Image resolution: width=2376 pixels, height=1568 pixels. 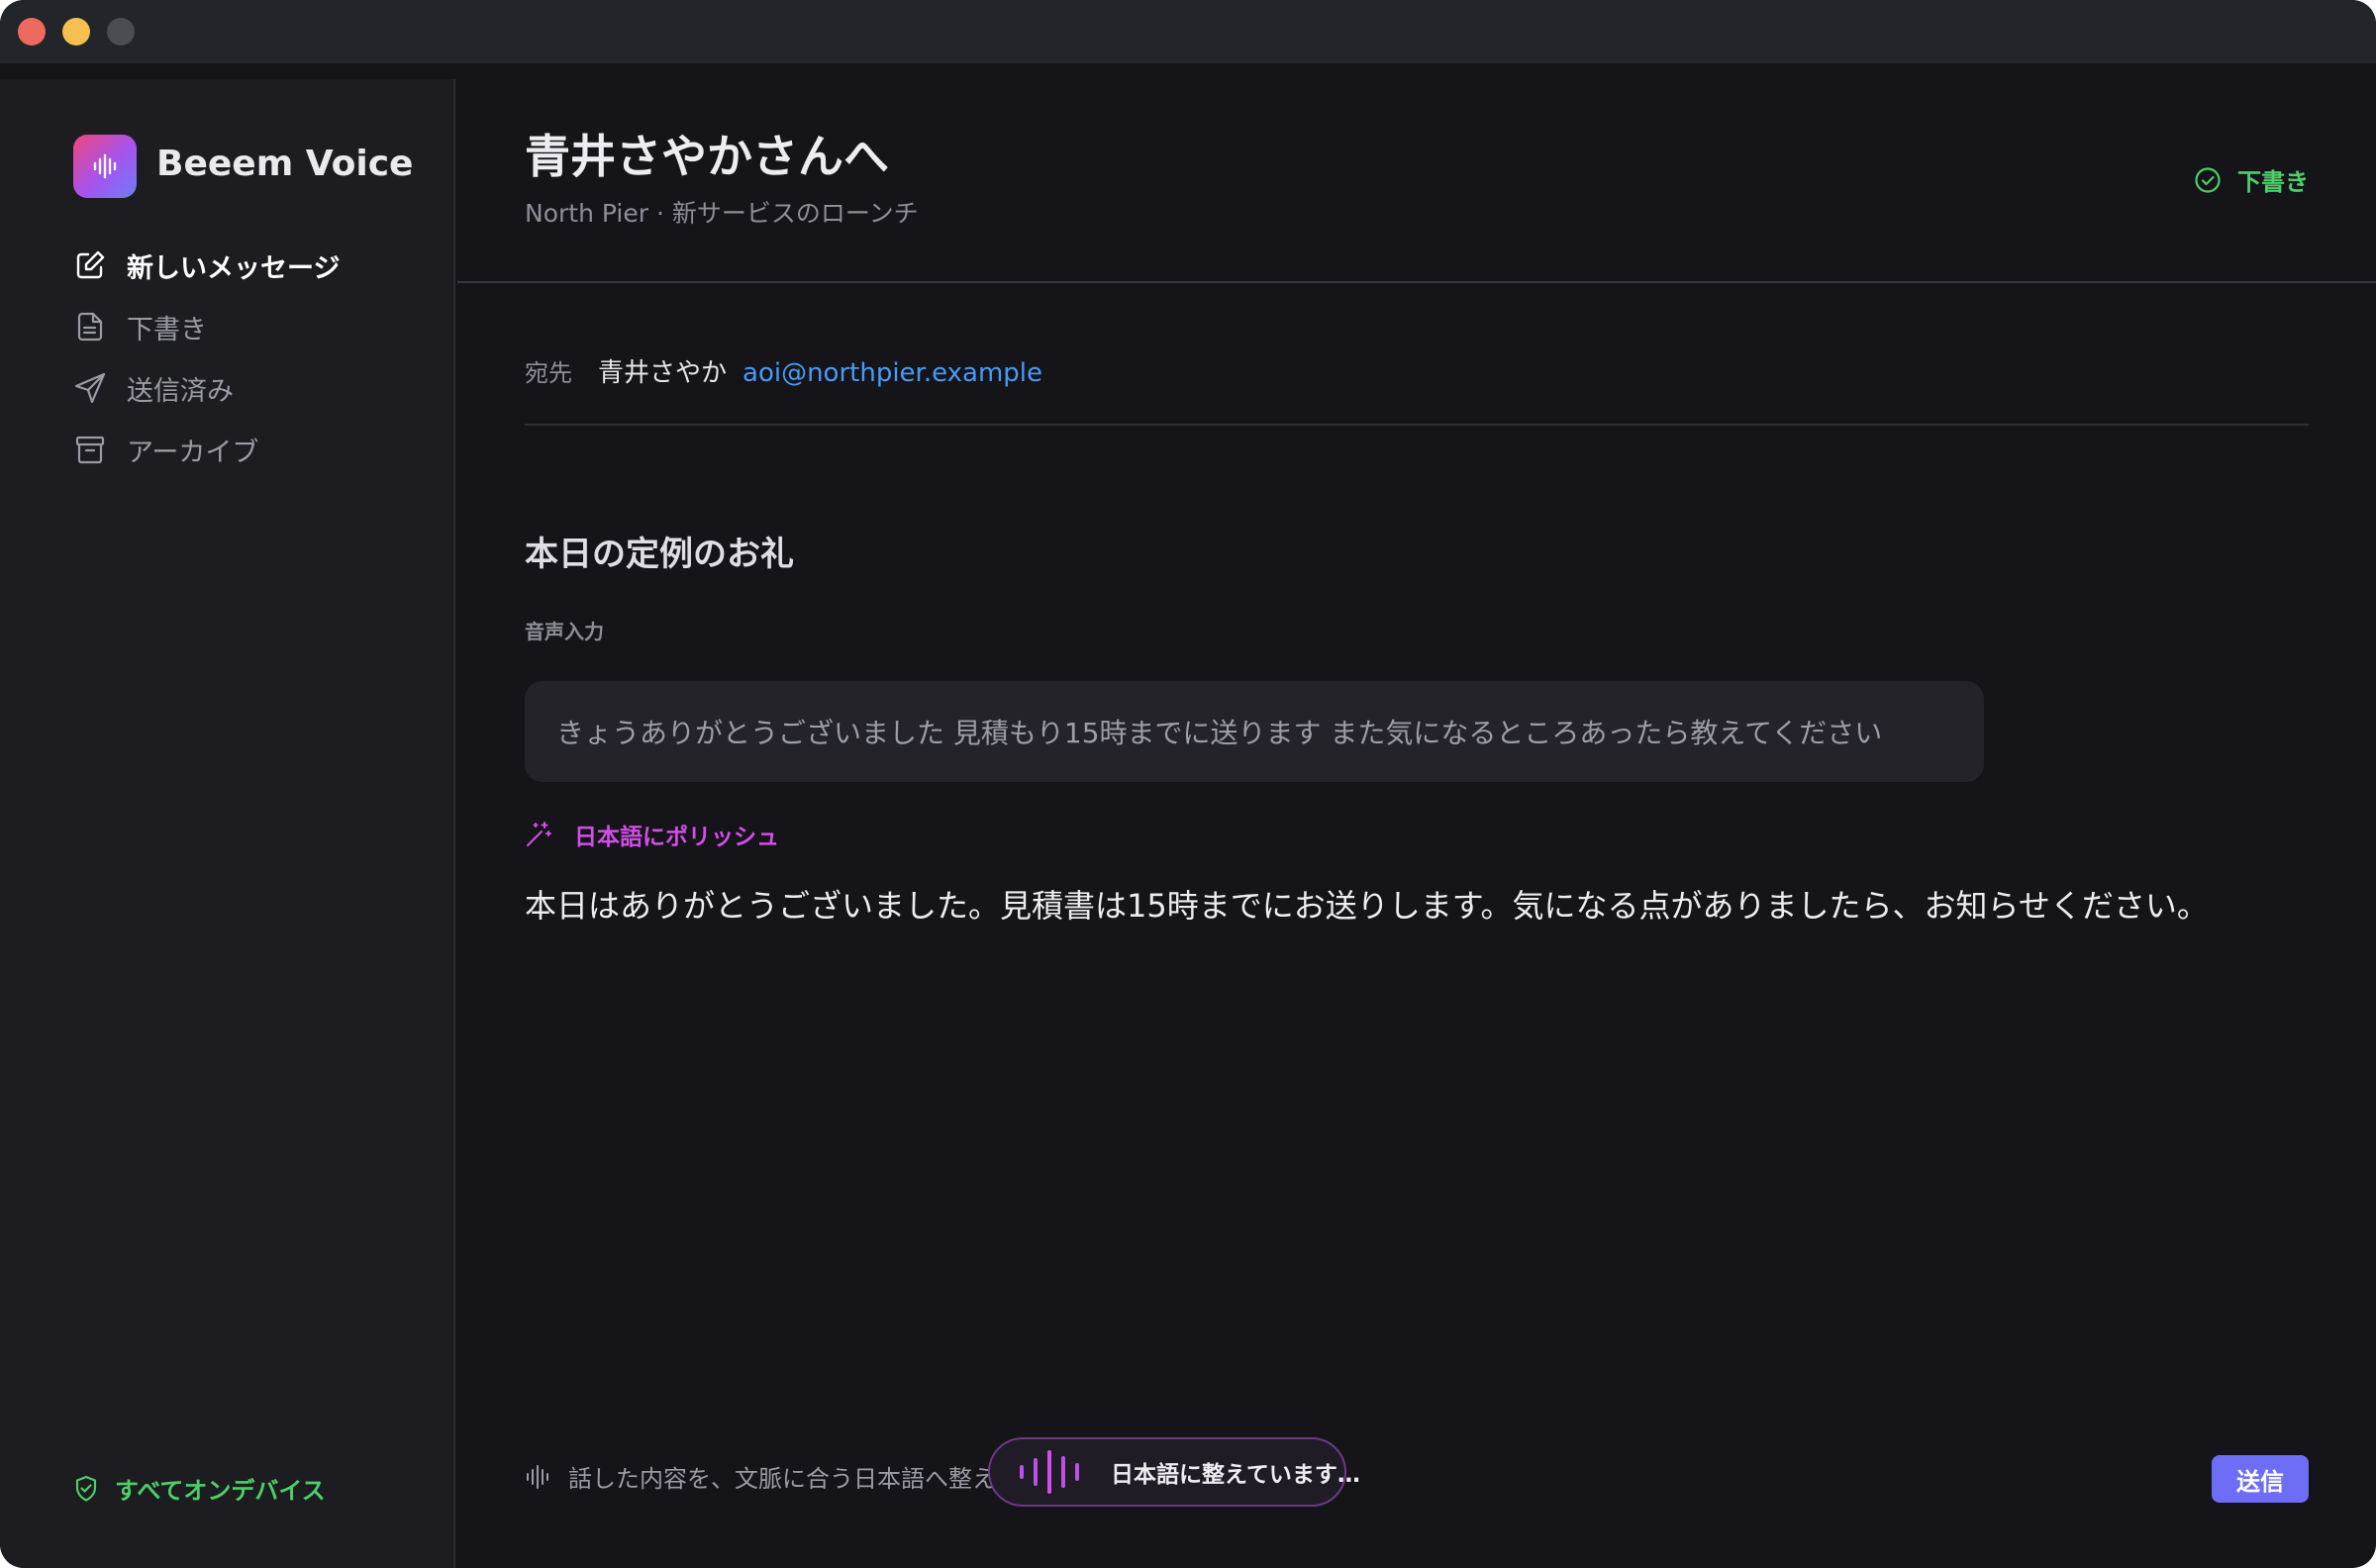 I want to click on zoom-window-button, so click(x=121, y=32).